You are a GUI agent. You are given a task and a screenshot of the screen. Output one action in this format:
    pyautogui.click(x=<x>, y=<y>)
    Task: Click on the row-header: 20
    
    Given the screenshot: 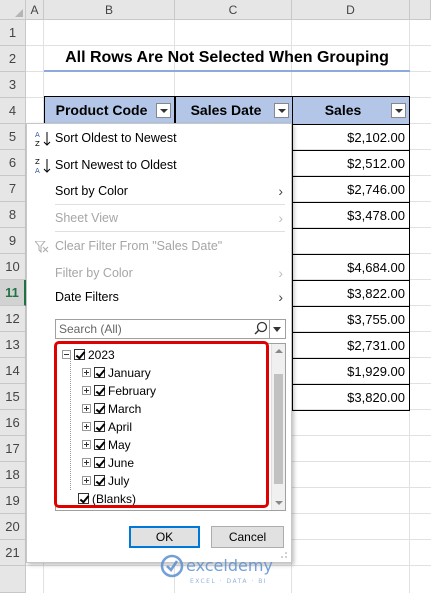 What is the action you would take?
    pyautogui.click(x=13, y=527)
    